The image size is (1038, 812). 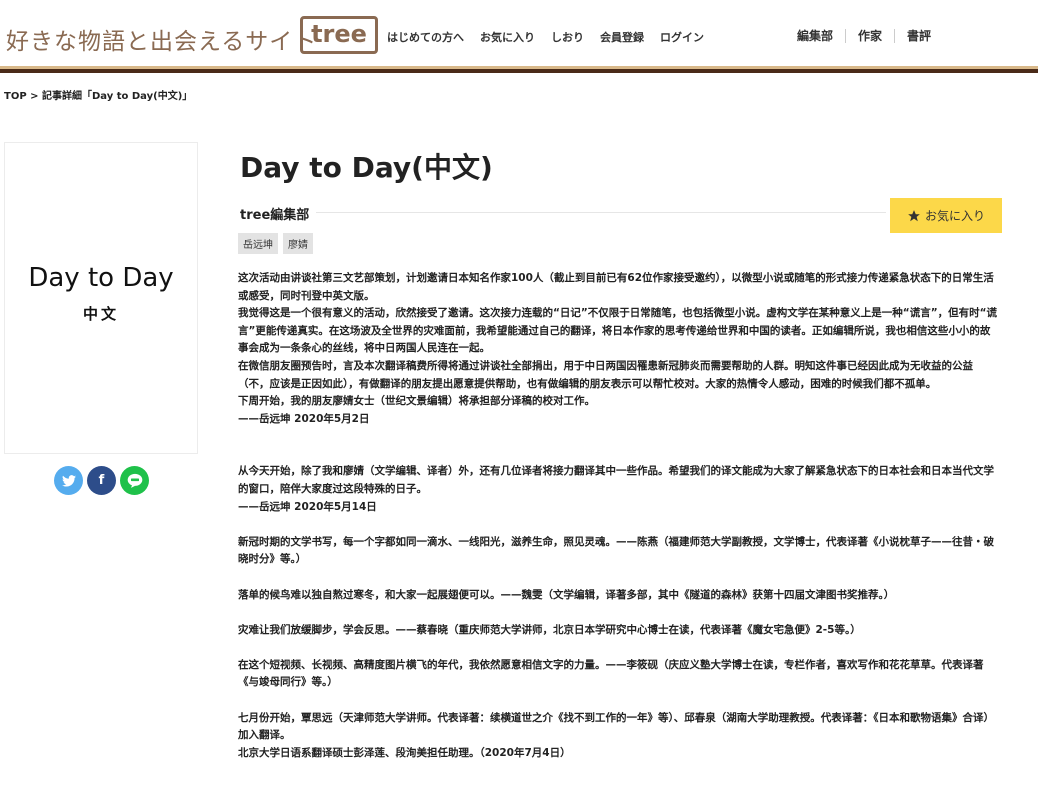 I want to click on nav-register: 会員登録, so click(x=622, y=37).